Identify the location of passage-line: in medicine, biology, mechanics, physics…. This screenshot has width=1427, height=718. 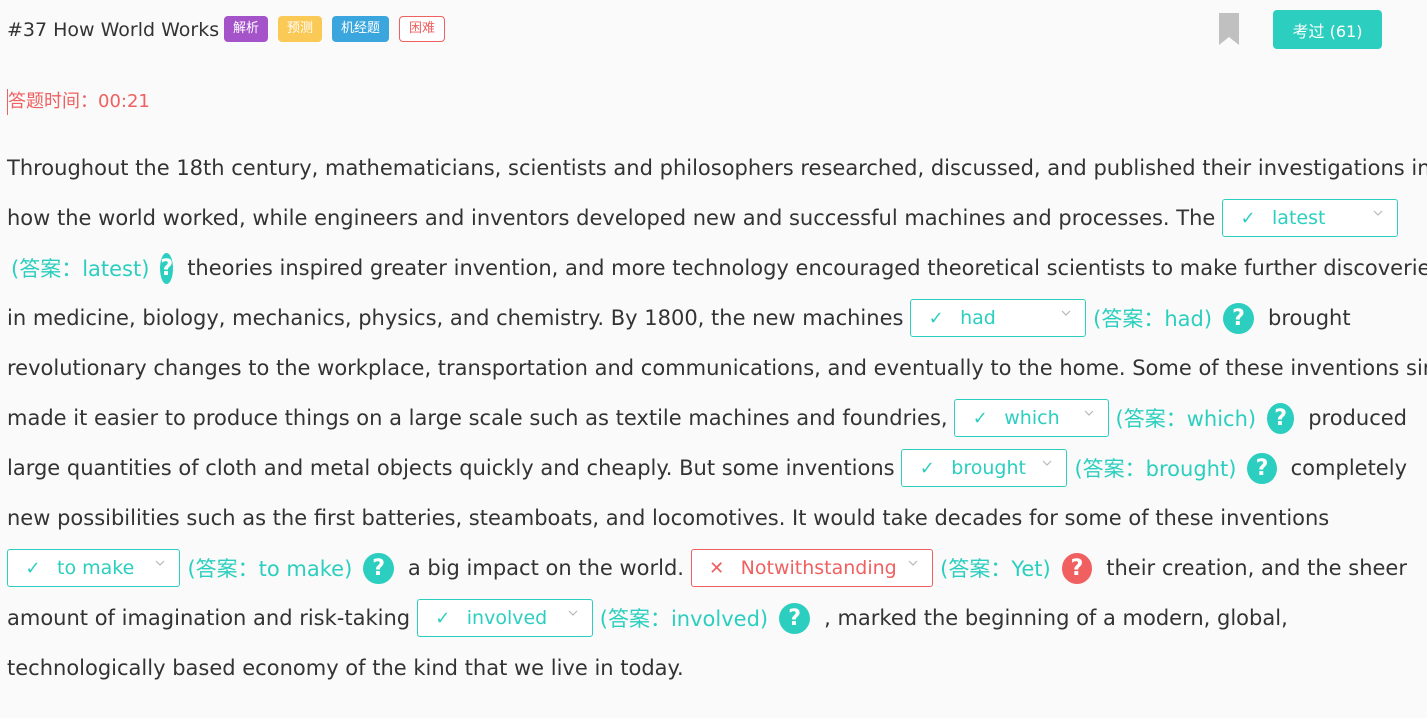
(707, 318).